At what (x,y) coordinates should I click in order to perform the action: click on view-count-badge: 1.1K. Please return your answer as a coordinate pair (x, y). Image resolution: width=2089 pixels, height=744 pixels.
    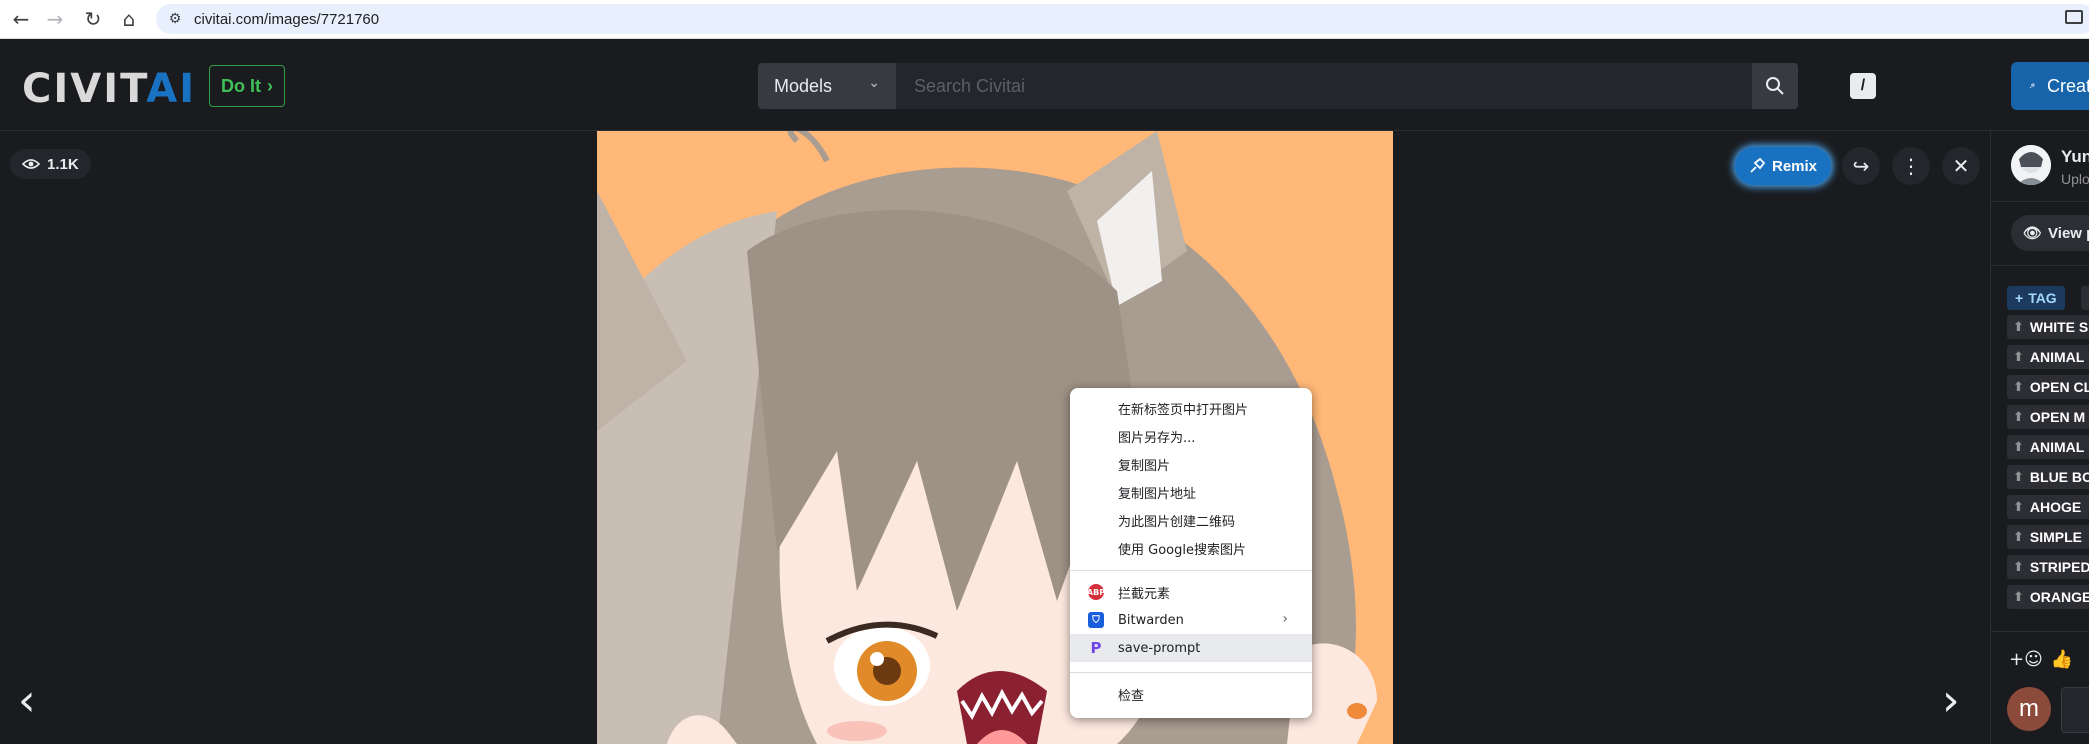
    Looking at the image, I should click on (50, 164).